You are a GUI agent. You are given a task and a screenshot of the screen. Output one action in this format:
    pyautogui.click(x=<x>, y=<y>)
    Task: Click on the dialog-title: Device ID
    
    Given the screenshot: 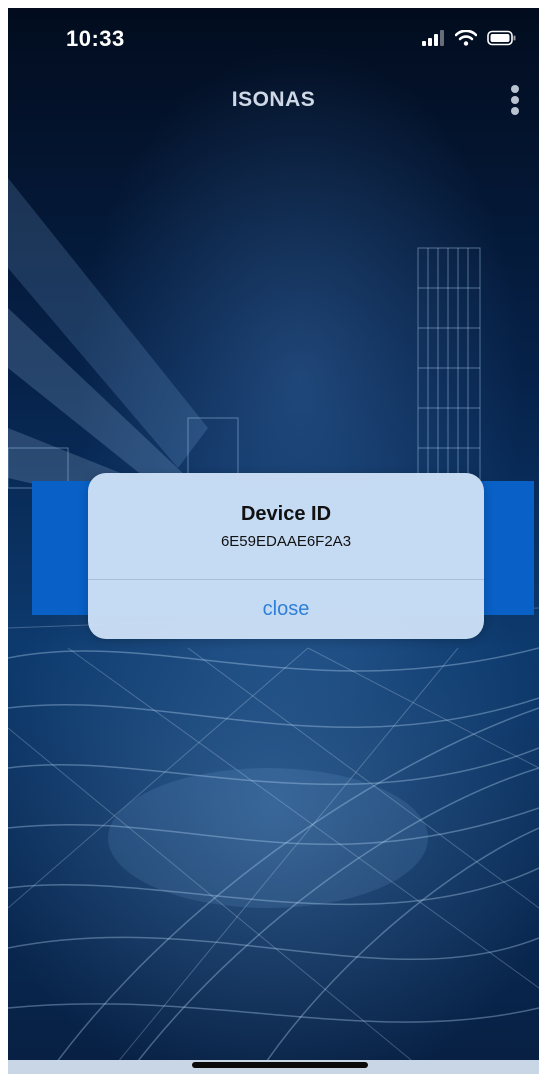 What is the action you would take?
    pyautogui.click(x=286, y=514)
    